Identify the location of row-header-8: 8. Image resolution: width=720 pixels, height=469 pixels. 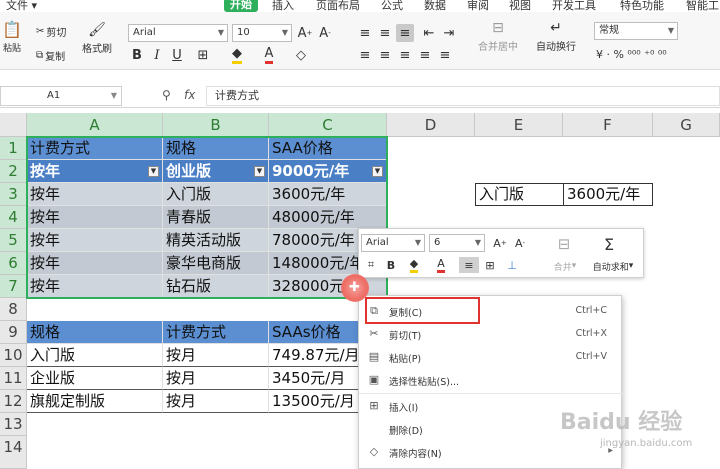
(13, 309).